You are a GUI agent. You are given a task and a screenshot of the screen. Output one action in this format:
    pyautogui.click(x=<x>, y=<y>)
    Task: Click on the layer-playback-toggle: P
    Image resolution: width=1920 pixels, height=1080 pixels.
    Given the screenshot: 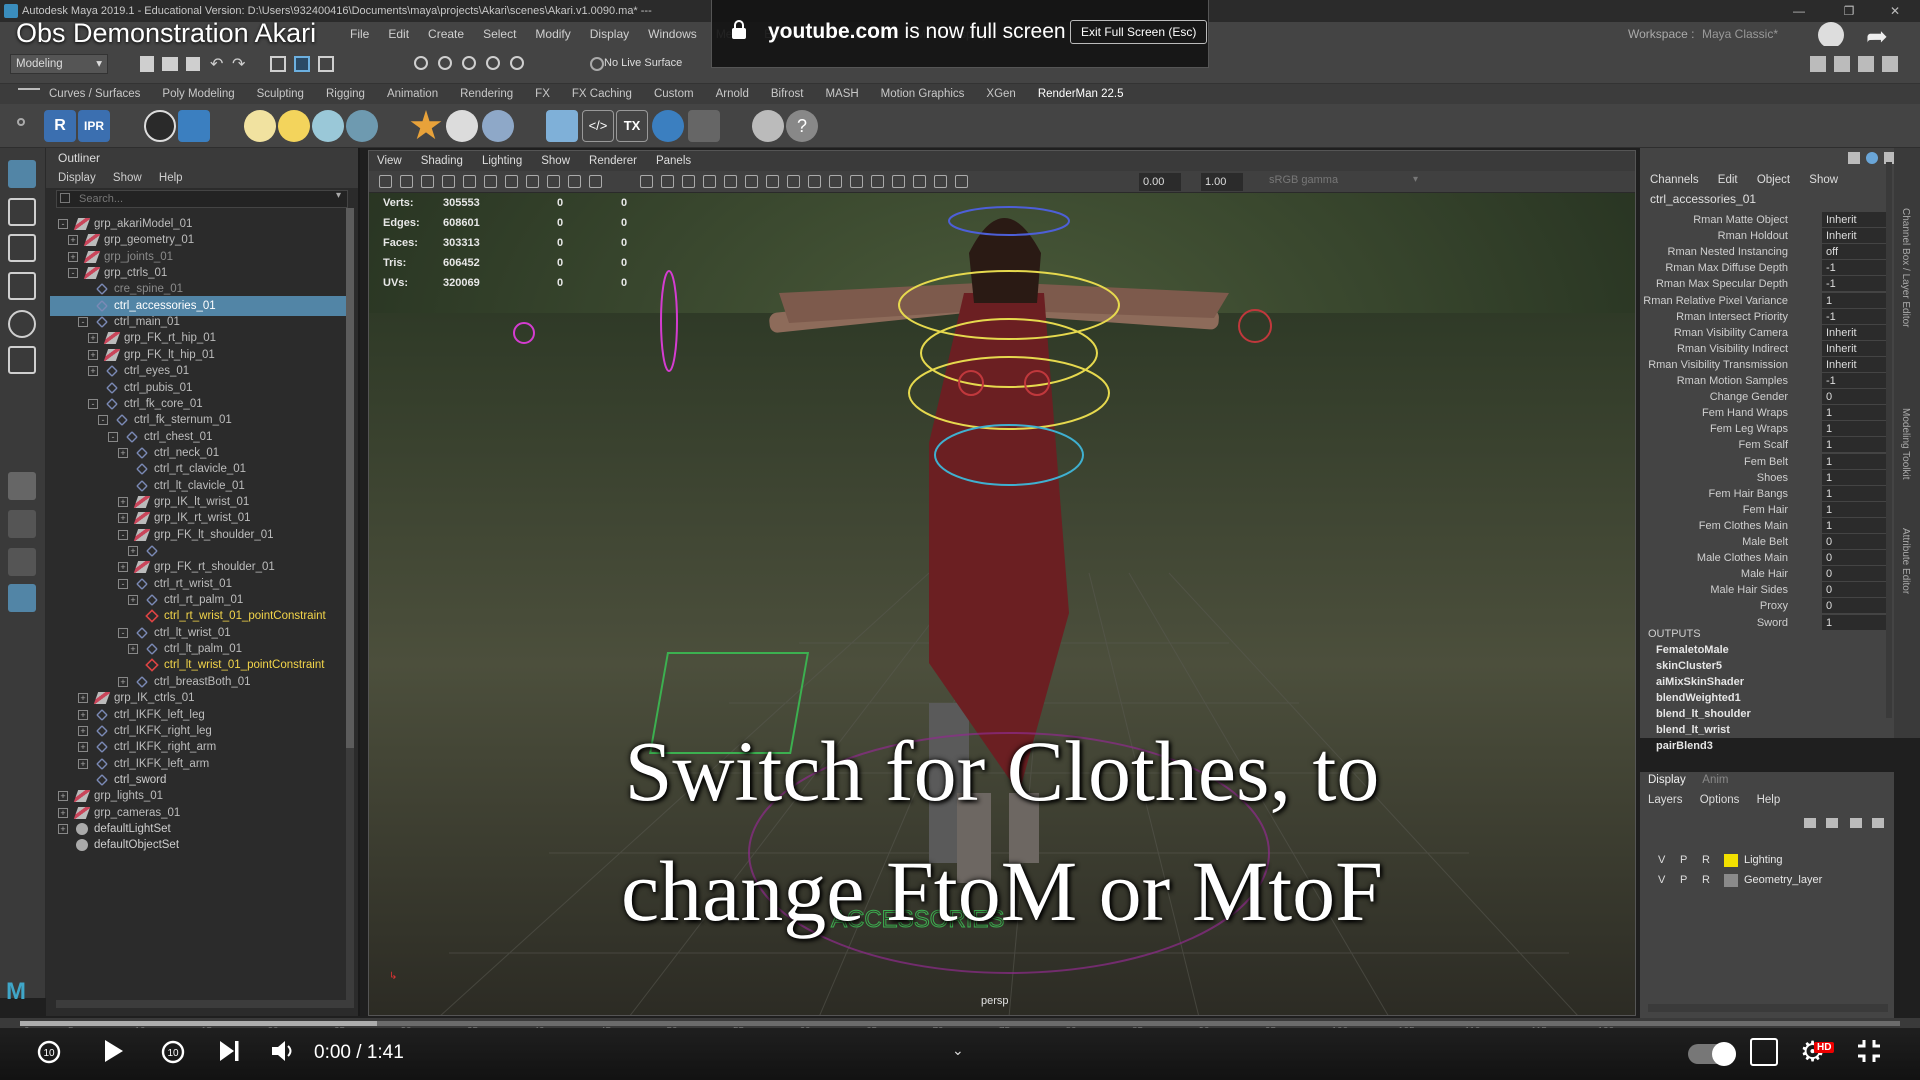 What is the action you would take?
    pyautogui.click(x=1683, y=860)
    